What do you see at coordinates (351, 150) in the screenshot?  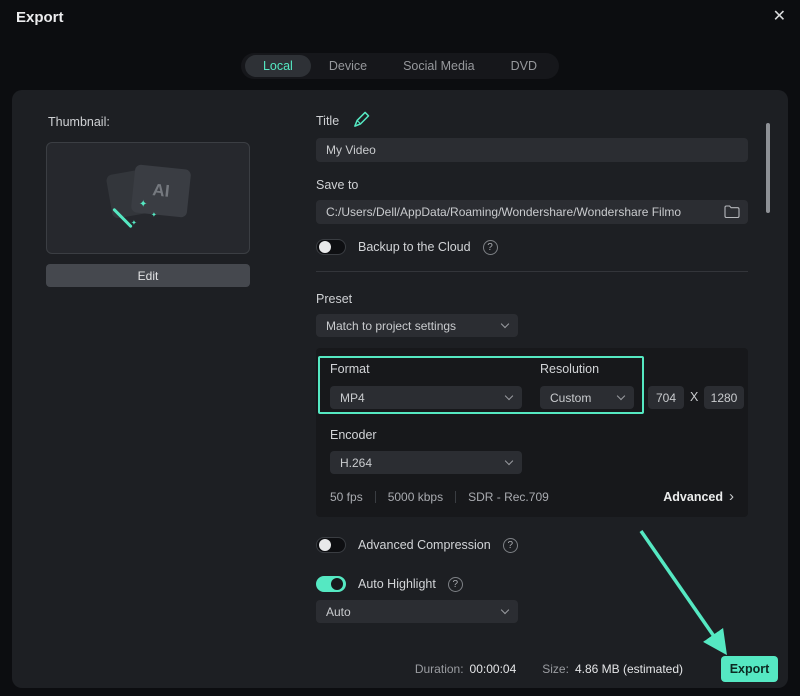 I see `title-input-value: My Video` at bounding box center [351, 150].